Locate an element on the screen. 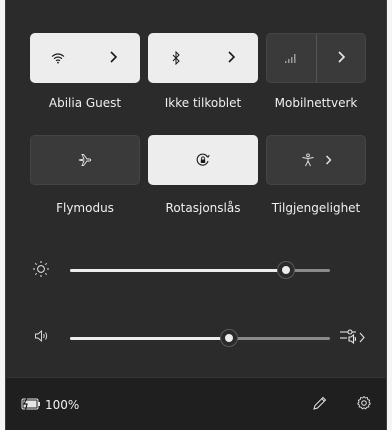  bluetooth-toggle is located at coordinates (175, 58).